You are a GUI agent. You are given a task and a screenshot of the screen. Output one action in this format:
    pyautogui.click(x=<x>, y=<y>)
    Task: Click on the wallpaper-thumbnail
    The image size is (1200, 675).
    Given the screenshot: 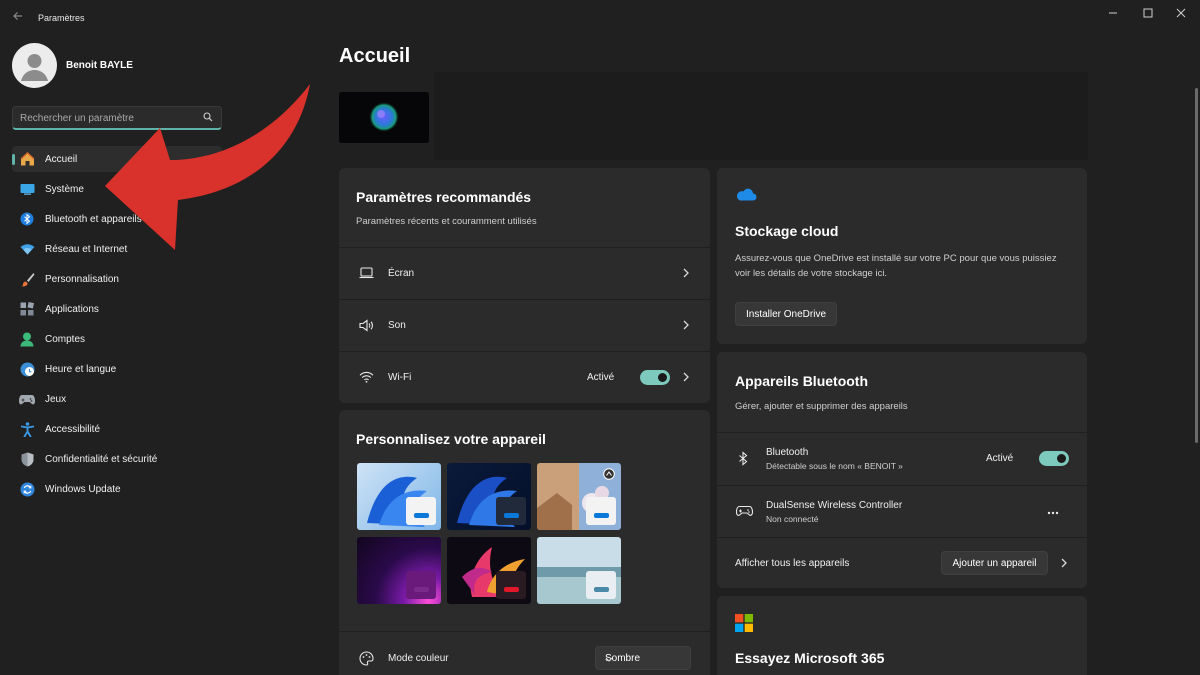 What is the action you would take?
    pyautogui.click(x=384, y=117)
    